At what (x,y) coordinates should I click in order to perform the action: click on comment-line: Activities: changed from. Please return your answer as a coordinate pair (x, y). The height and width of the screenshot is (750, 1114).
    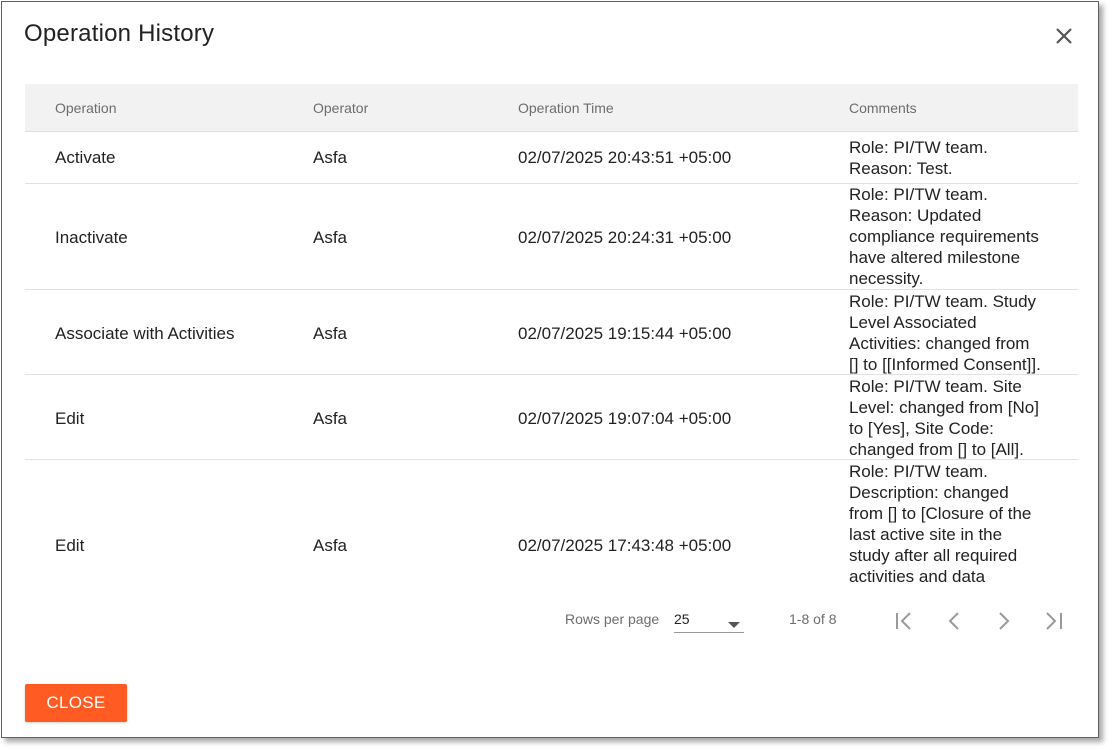
    Looking at the image, I should click on (939, 343).